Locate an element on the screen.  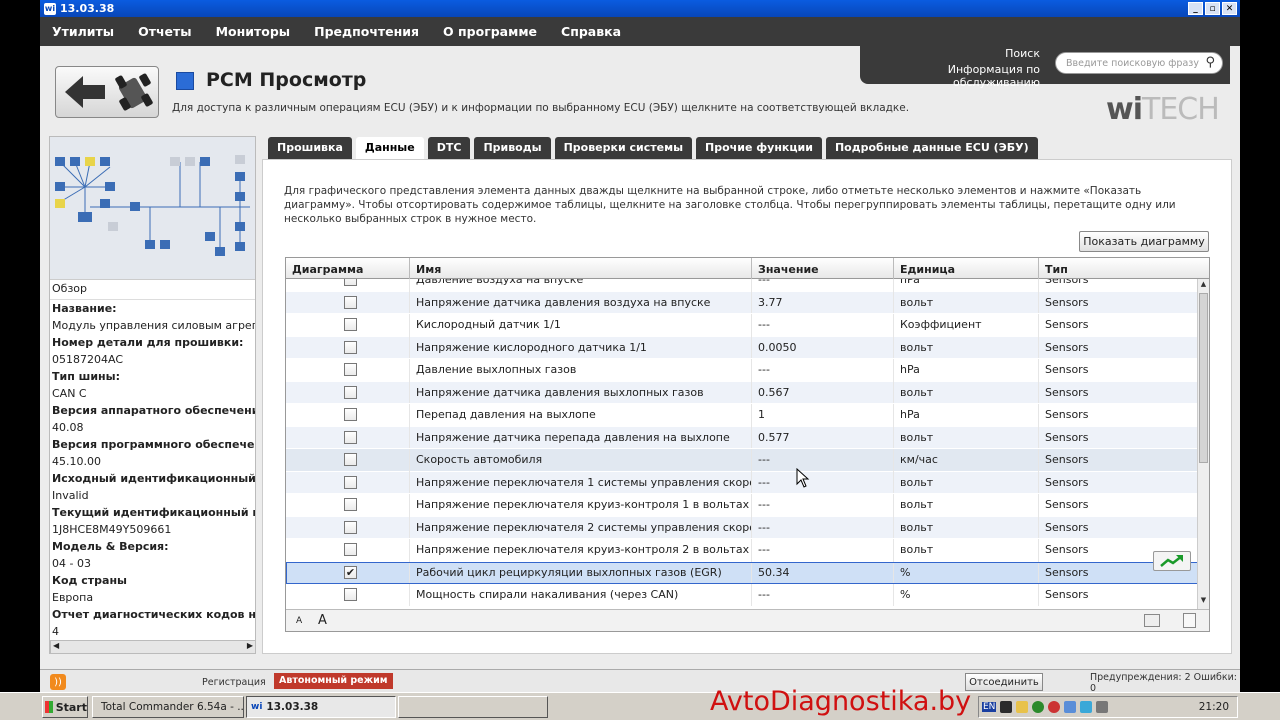
minimize-button: _ is located at coordinates (1195, 8).